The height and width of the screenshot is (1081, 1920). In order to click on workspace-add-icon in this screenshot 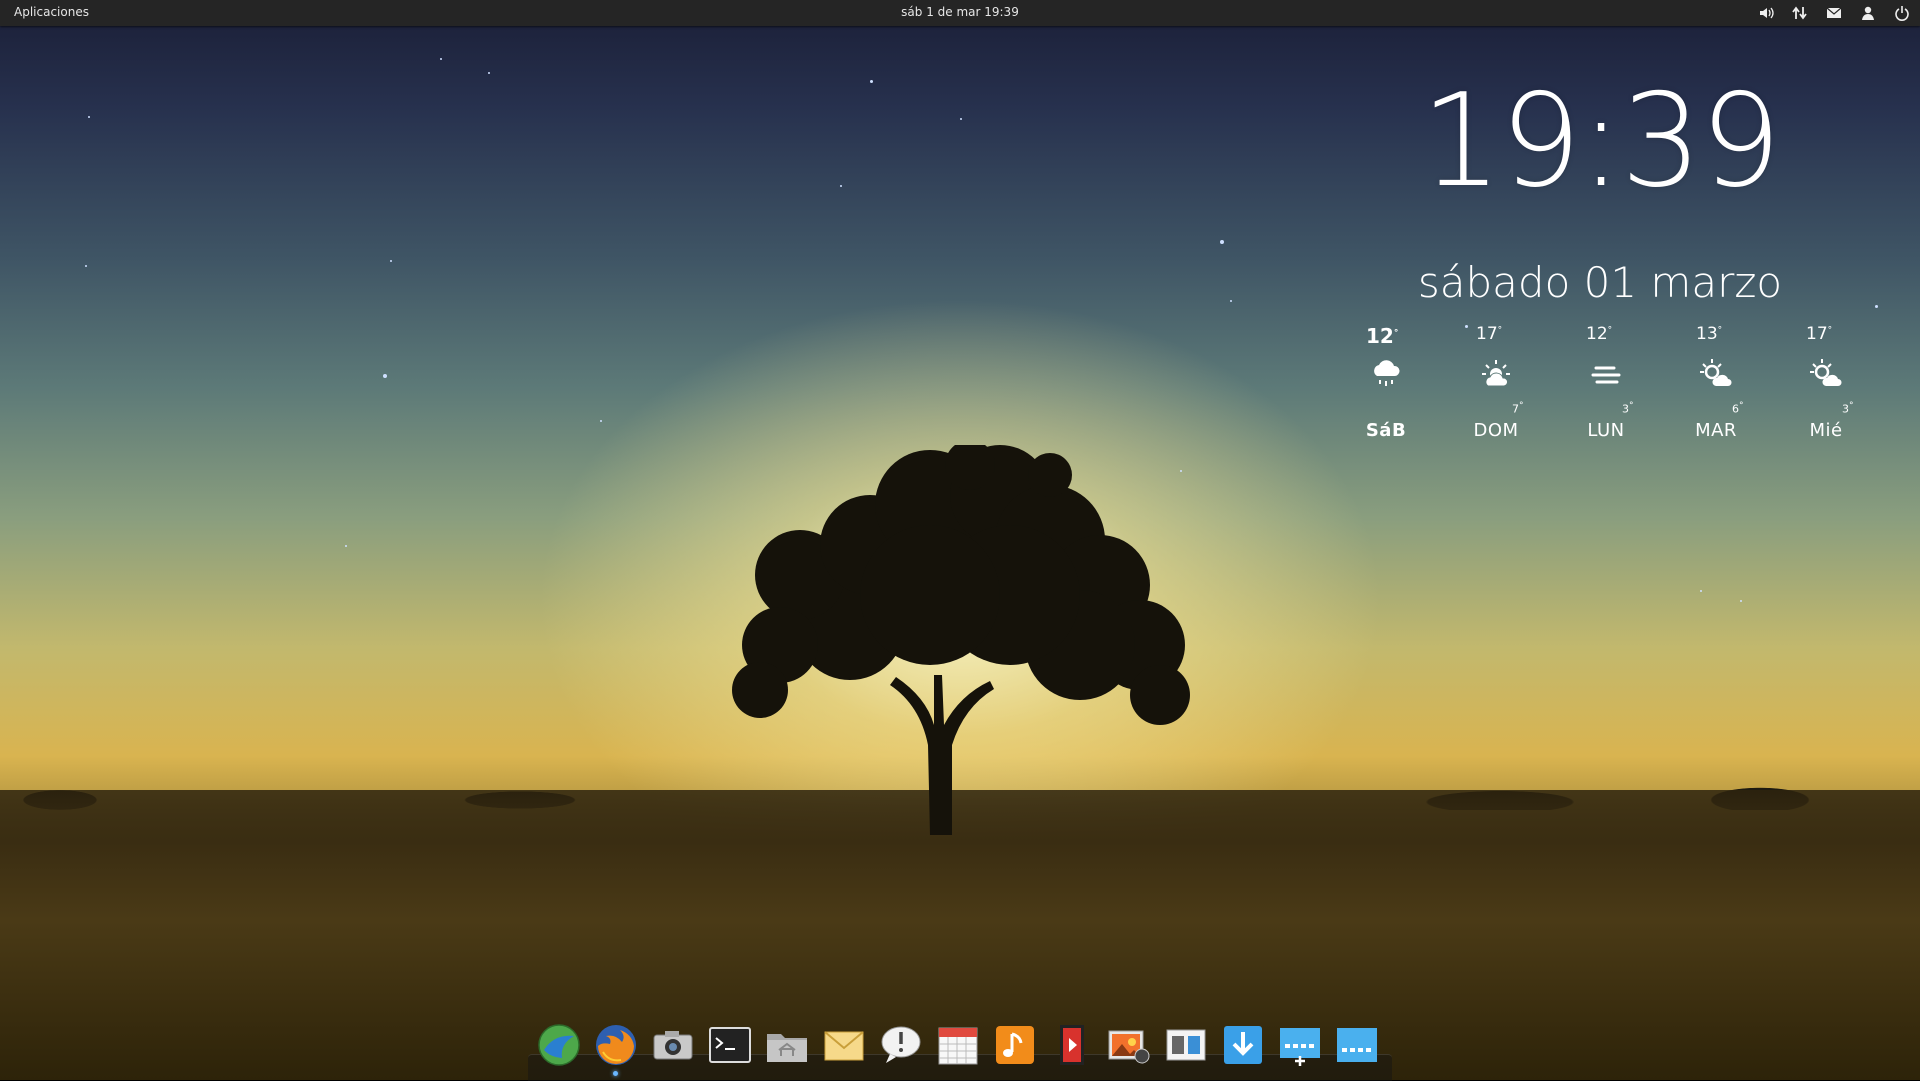, I will do `click(1300, 1045)`.